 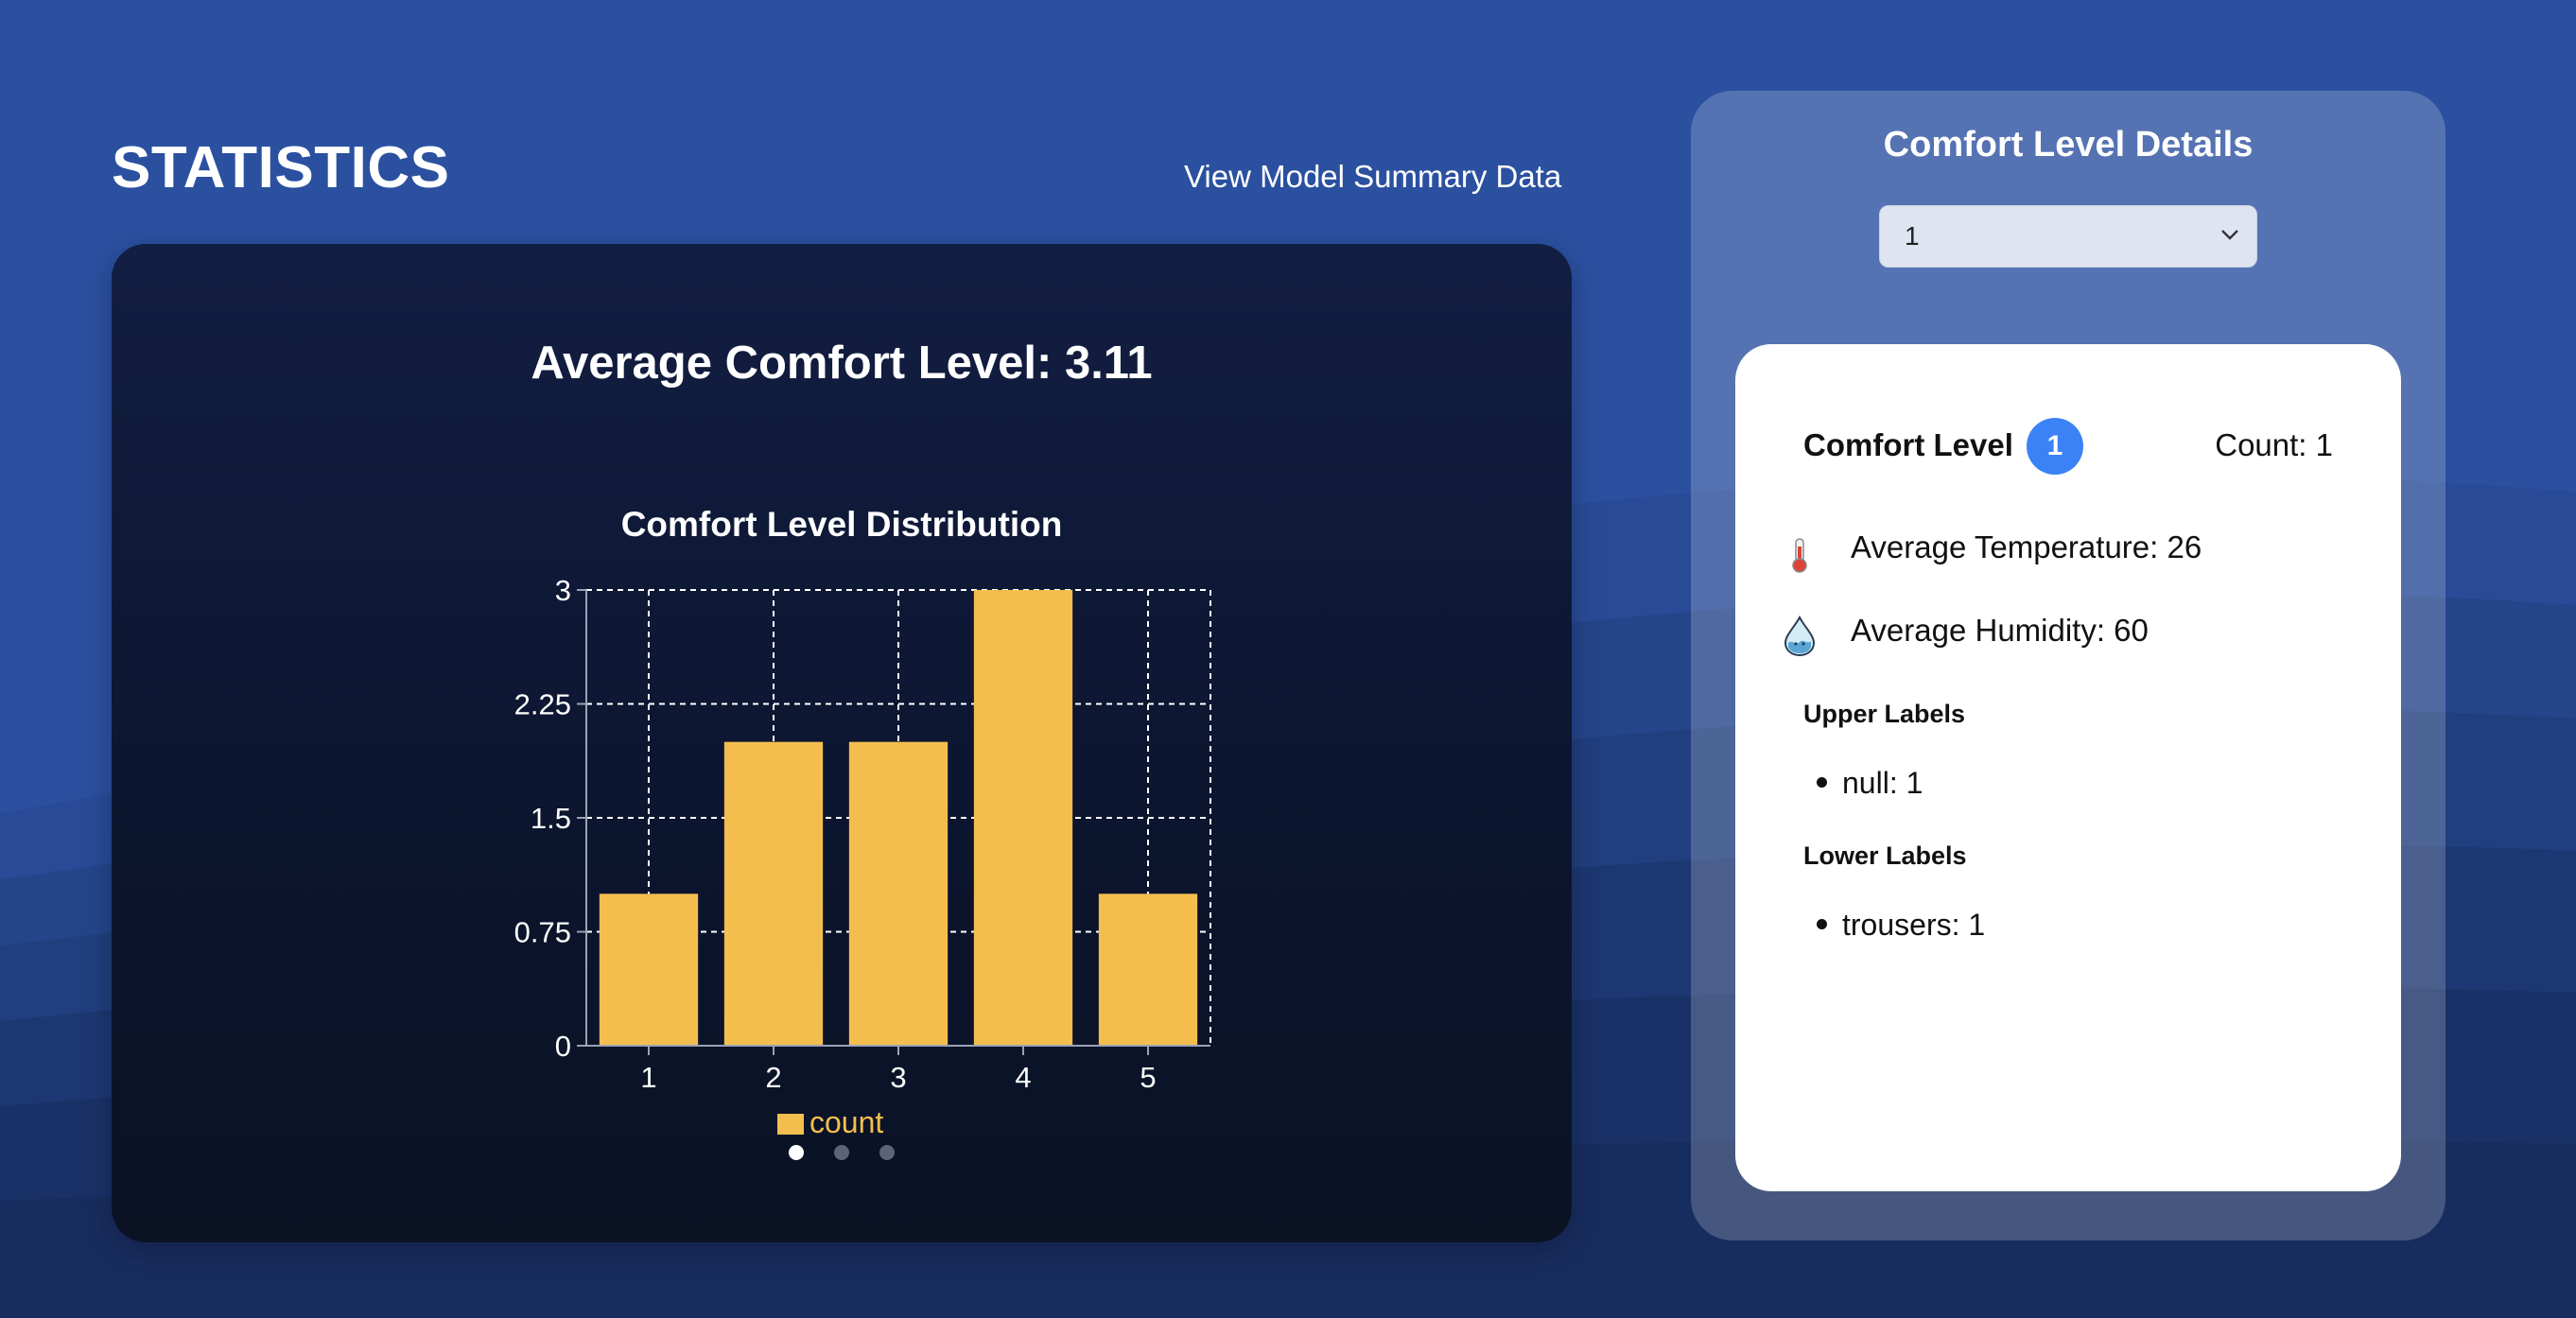 I want to click on page-title: STATISTICS, so click(x=281, y=167).